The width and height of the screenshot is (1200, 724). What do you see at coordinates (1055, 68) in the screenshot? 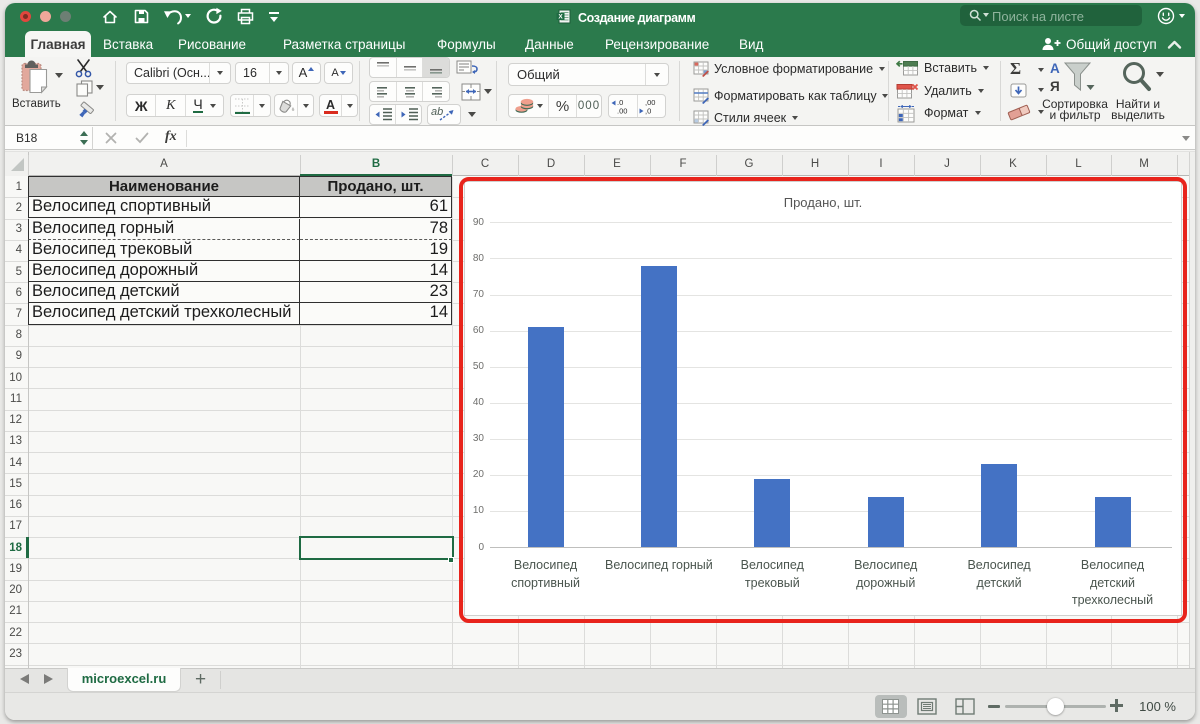
I see `svg-text: А` at bounding box center [1055, 68].